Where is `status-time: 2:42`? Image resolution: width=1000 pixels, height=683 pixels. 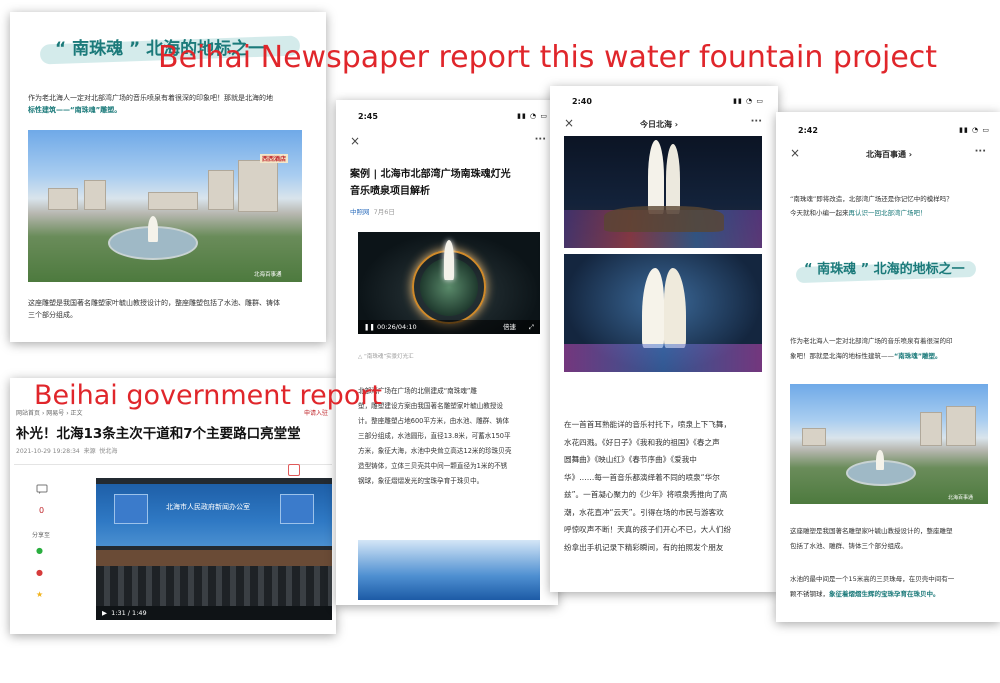
status-time: 2:42 is located at coordinates (808, 130).